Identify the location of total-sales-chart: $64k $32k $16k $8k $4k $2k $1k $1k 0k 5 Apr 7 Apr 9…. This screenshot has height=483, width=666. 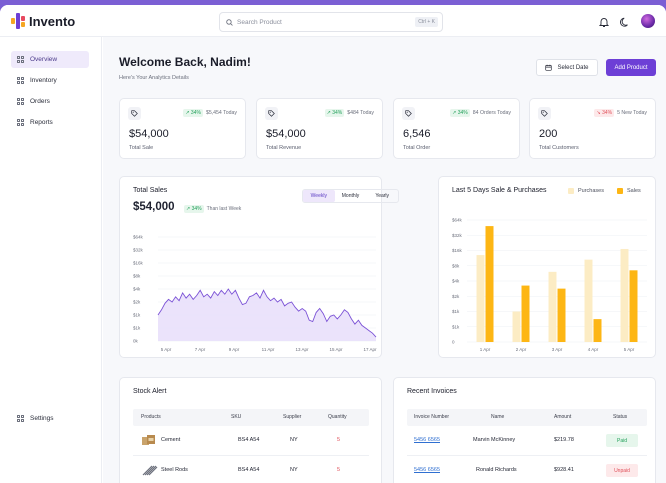
(255, 294).